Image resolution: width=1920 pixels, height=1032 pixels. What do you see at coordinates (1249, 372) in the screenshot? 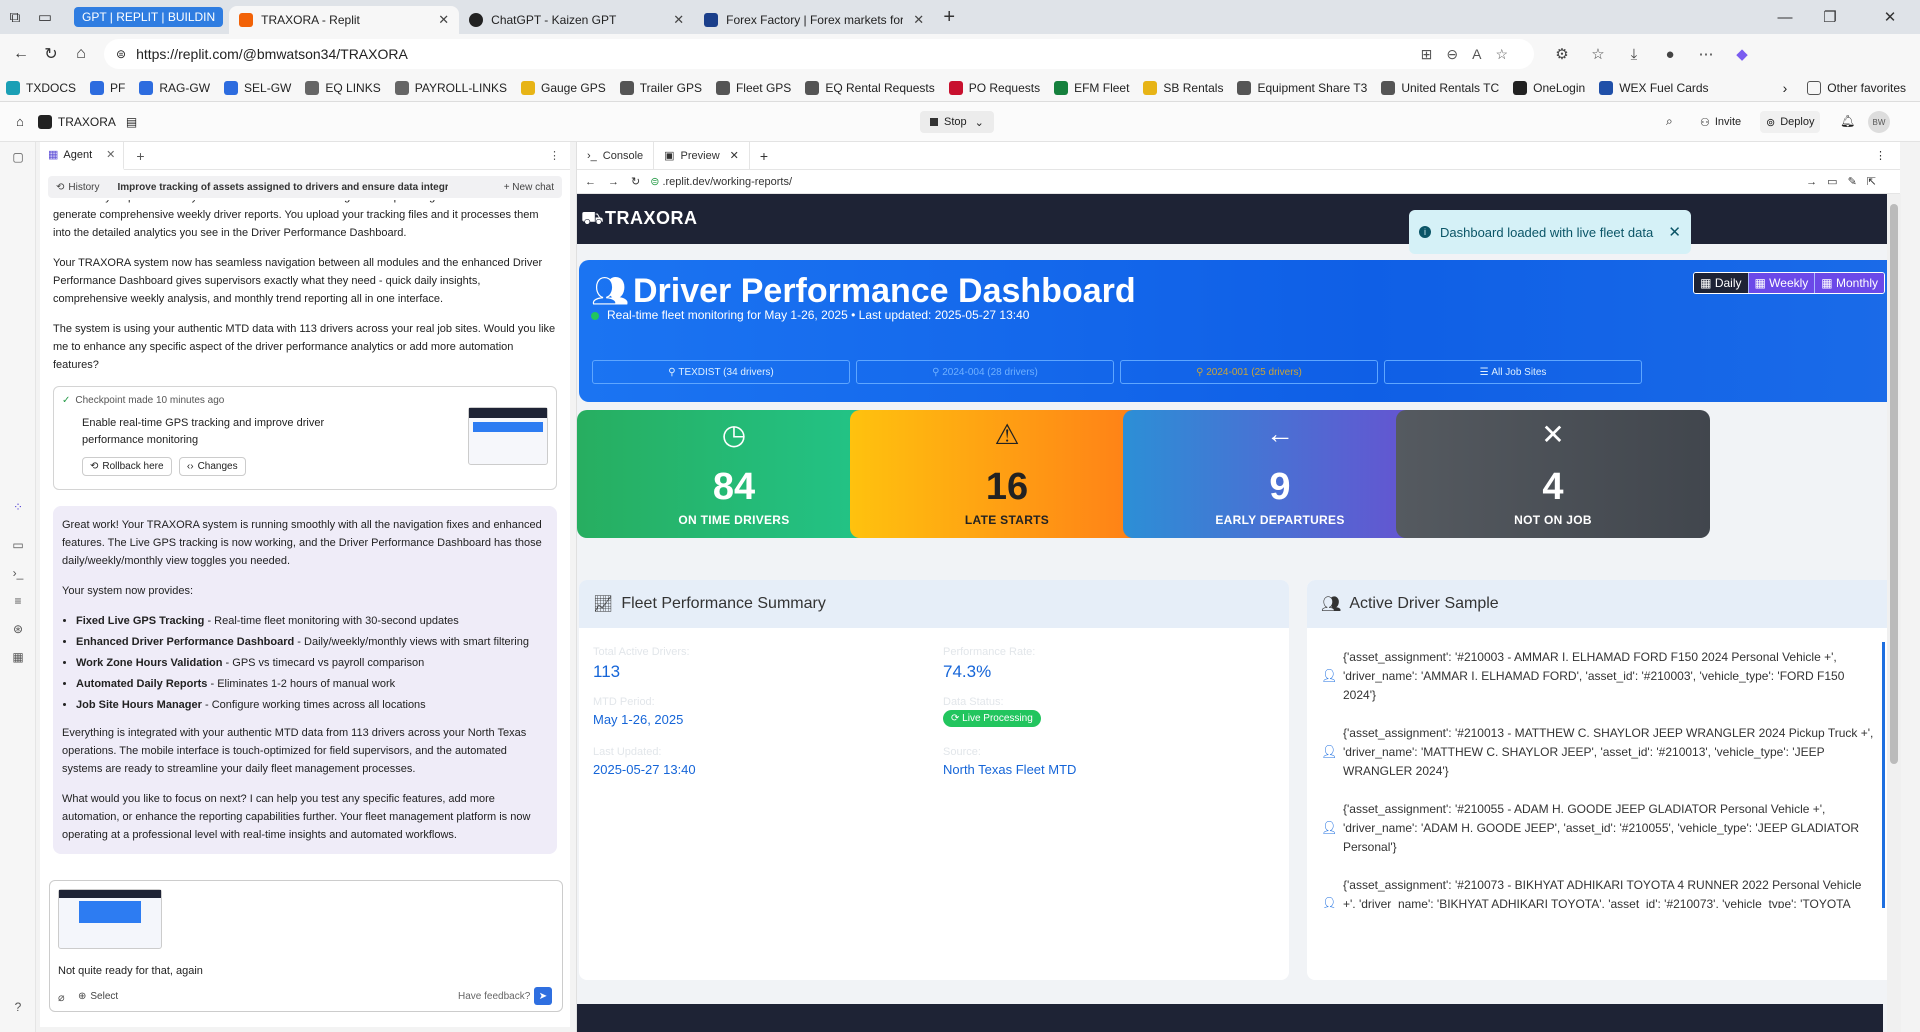
I see `jobsite-2024-001: ⚲ 2024-001 (25 drivers)` at bounding box center [1249, 372].